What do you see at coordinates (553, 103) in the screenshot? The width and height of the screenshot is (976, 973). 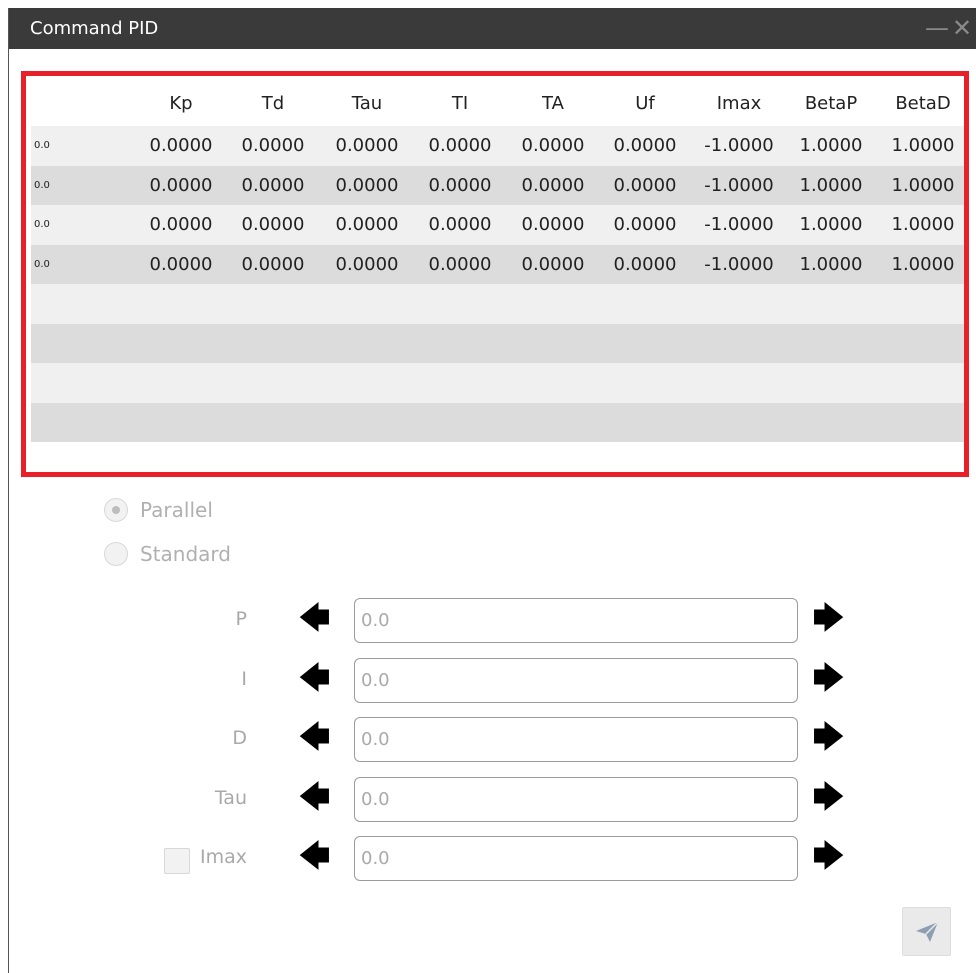 I see `column-header: TA` at bounding box center [553, 103].